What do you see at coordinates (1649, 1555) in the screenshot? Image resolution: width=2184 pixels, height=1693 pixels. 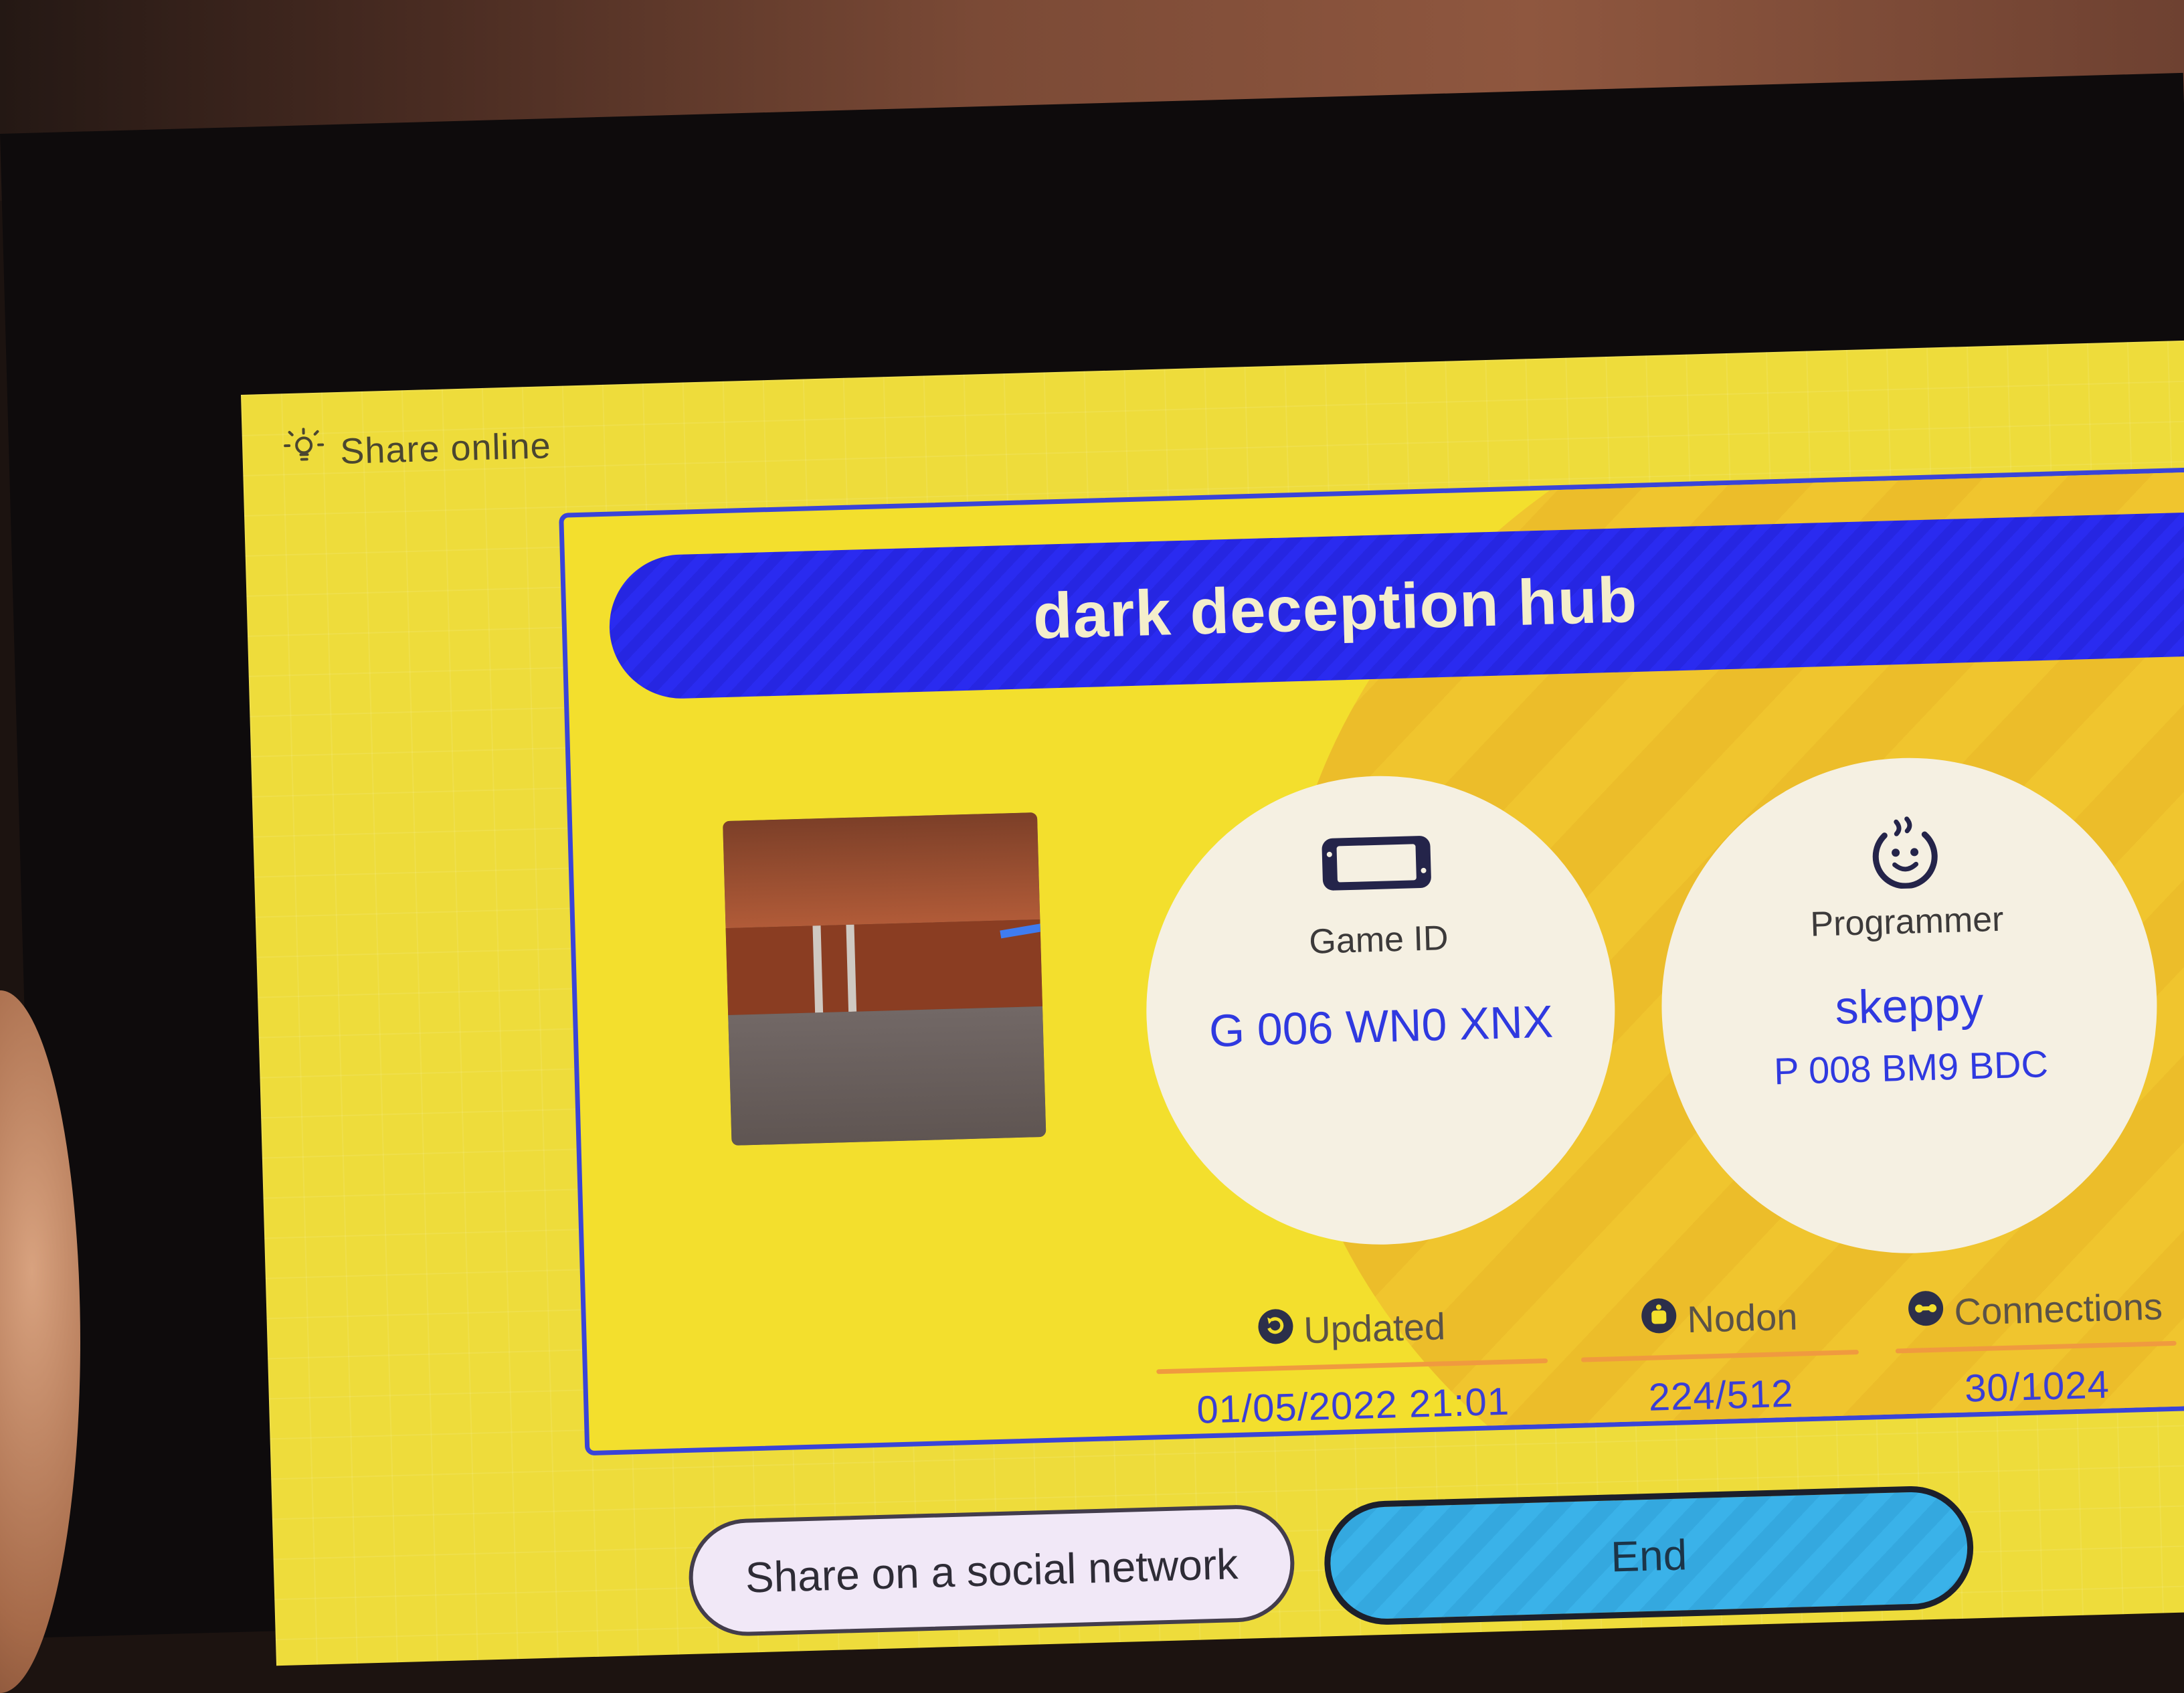 I see `end-button: End` at bounding box center [1649, 1555].